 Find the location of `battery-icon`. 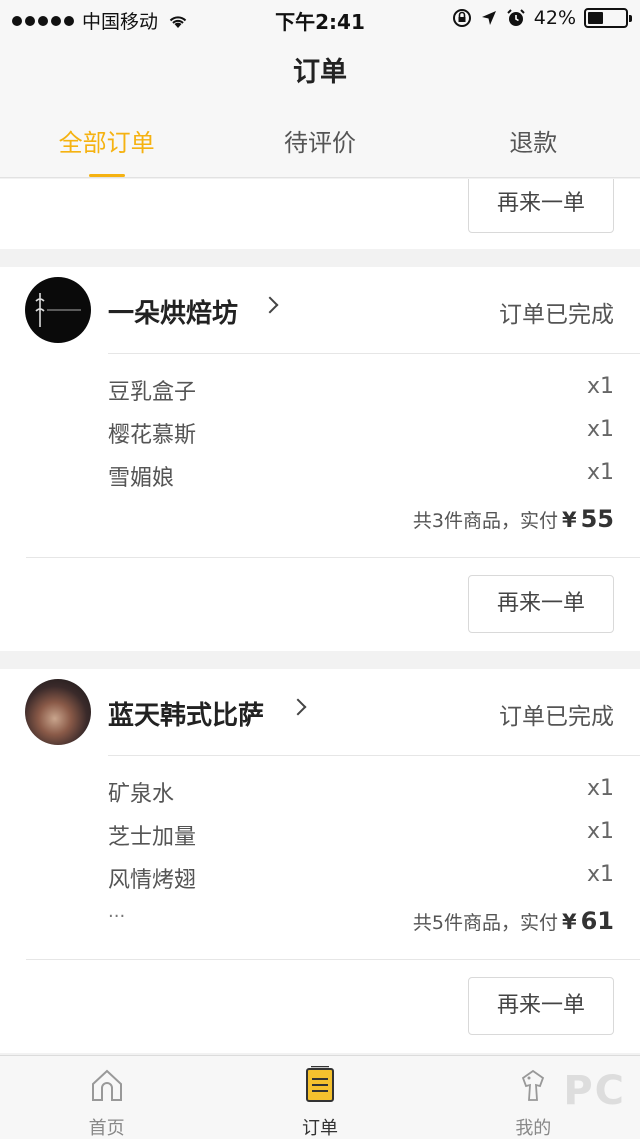

battery-icon is located at coordinates (608, 18).